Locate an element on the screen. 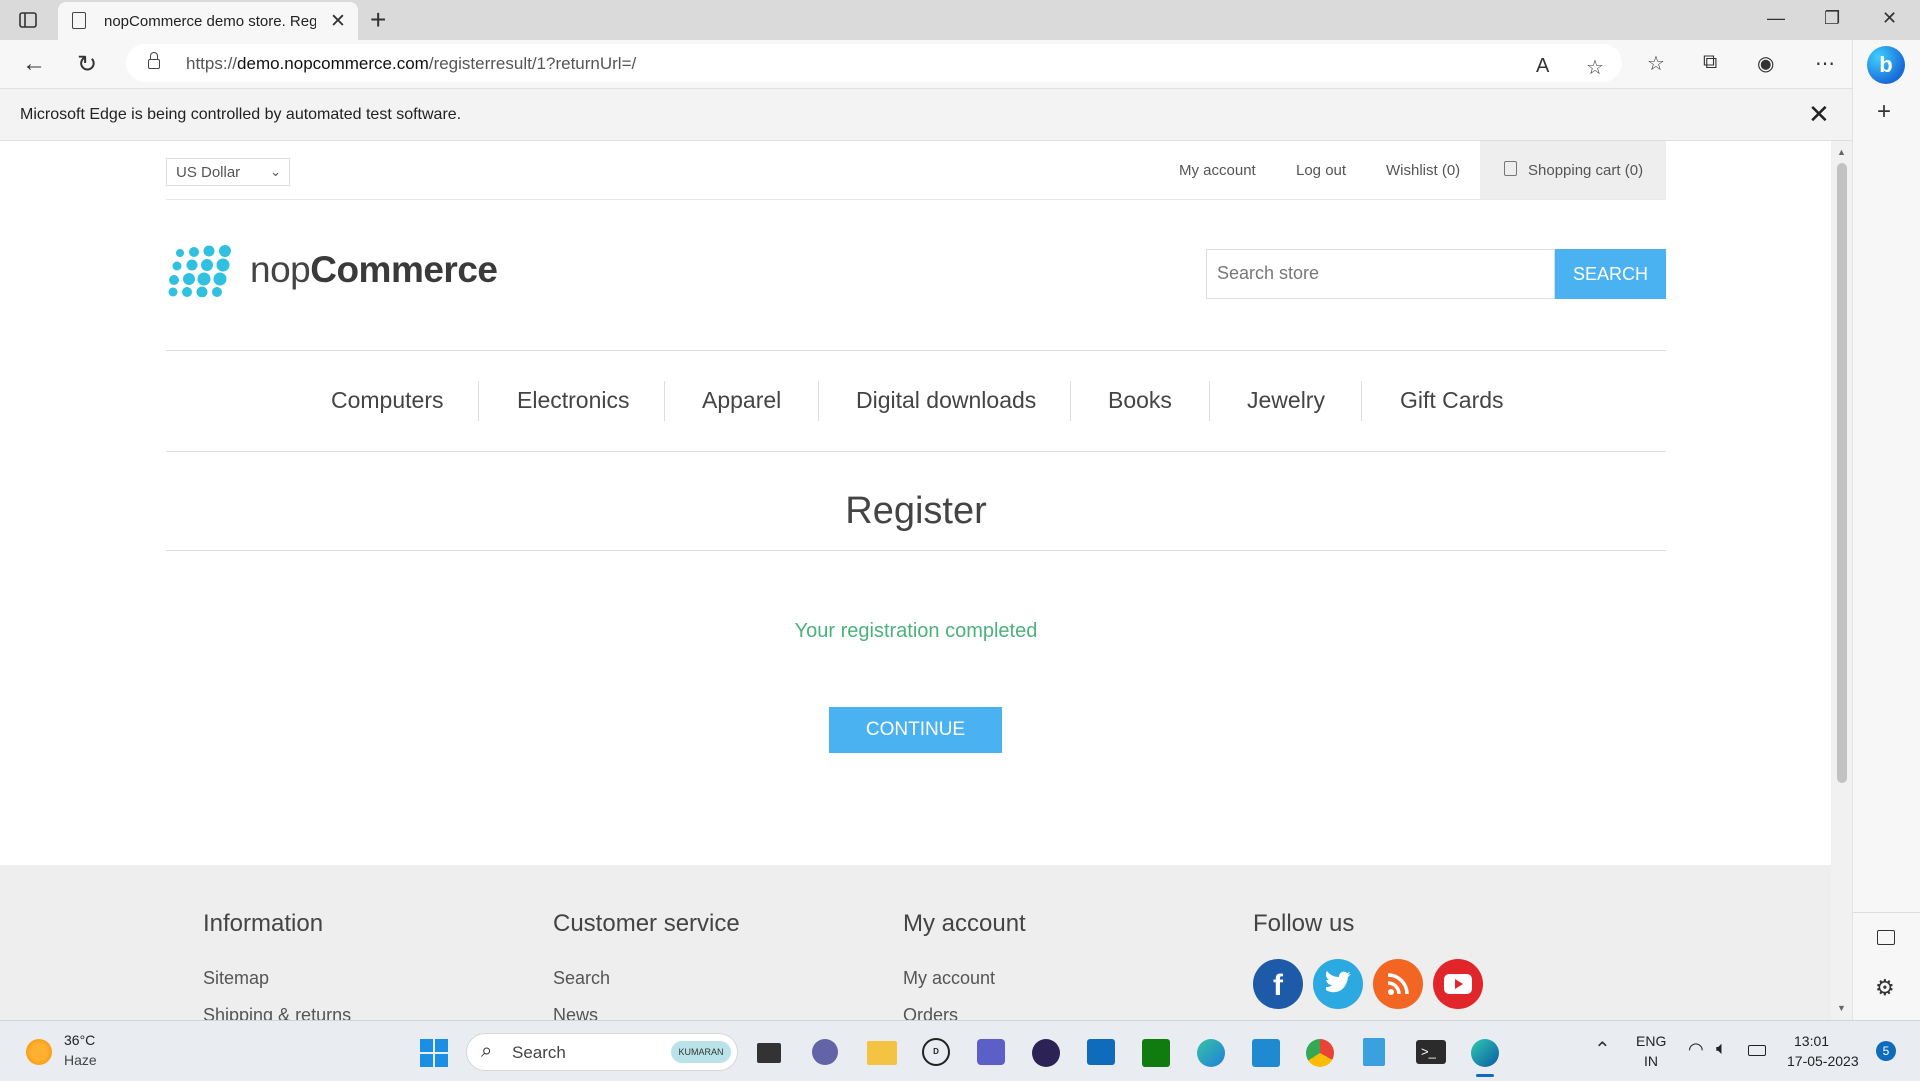  weather-temp: 36°C is located at coordinates (80, 1040).